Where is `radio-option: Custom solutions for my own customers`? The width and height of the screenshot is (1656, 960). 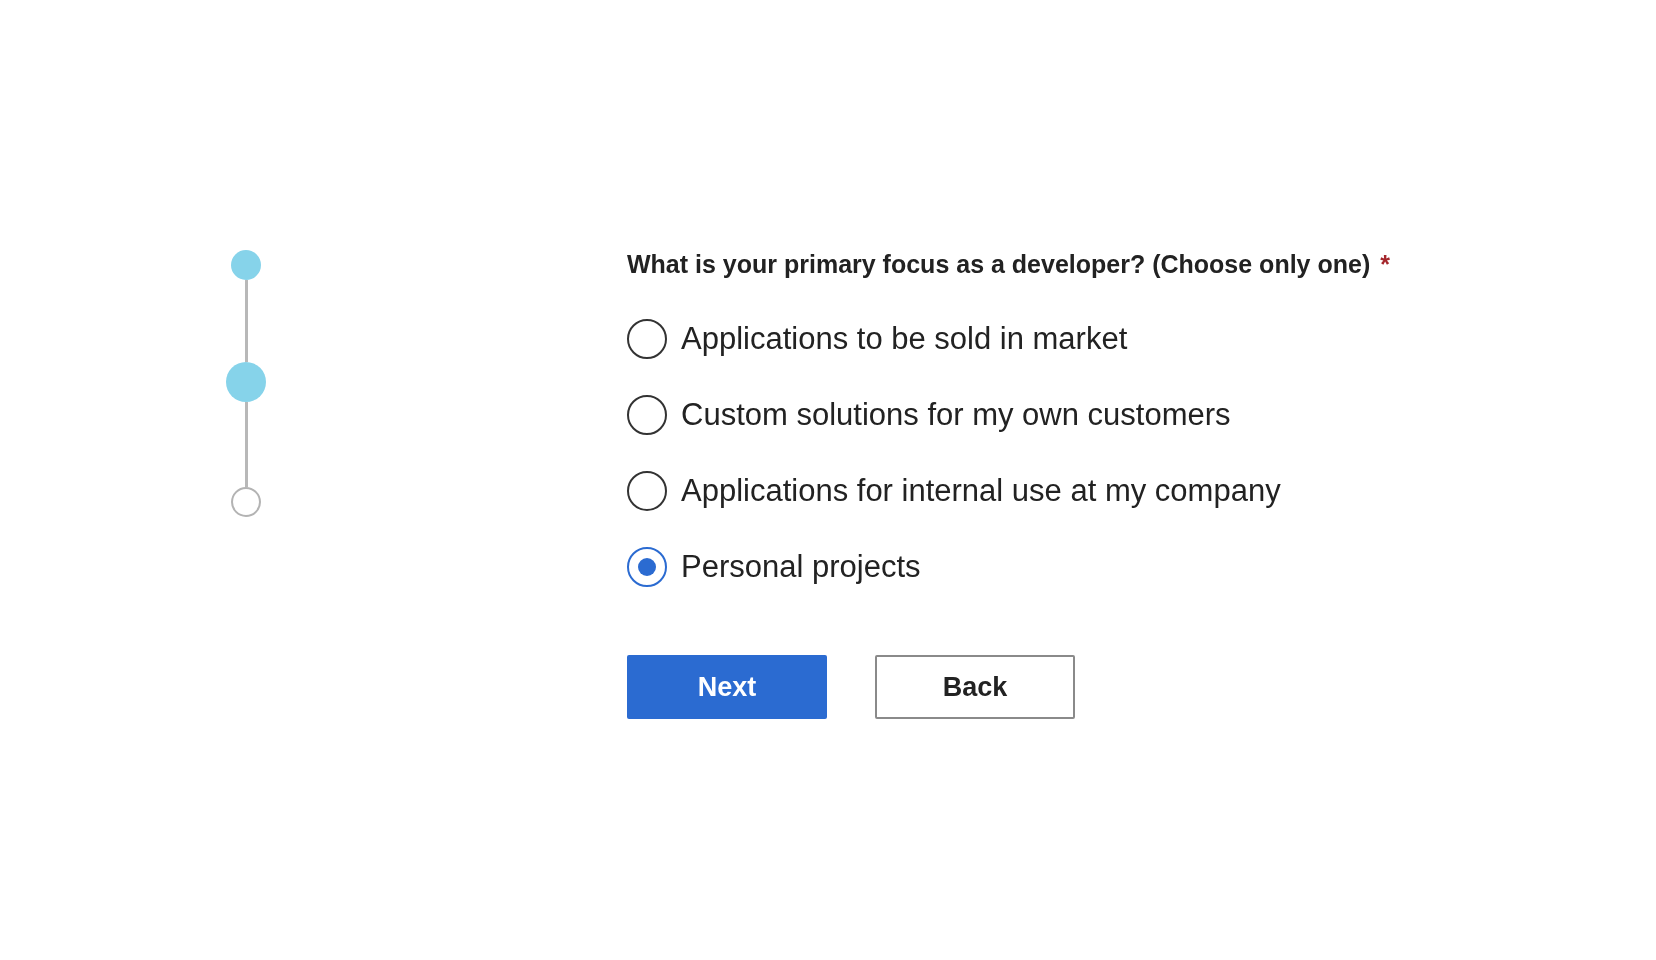 radio-option: Custom solutions for my own customers is located at coordinates (1008, 415).